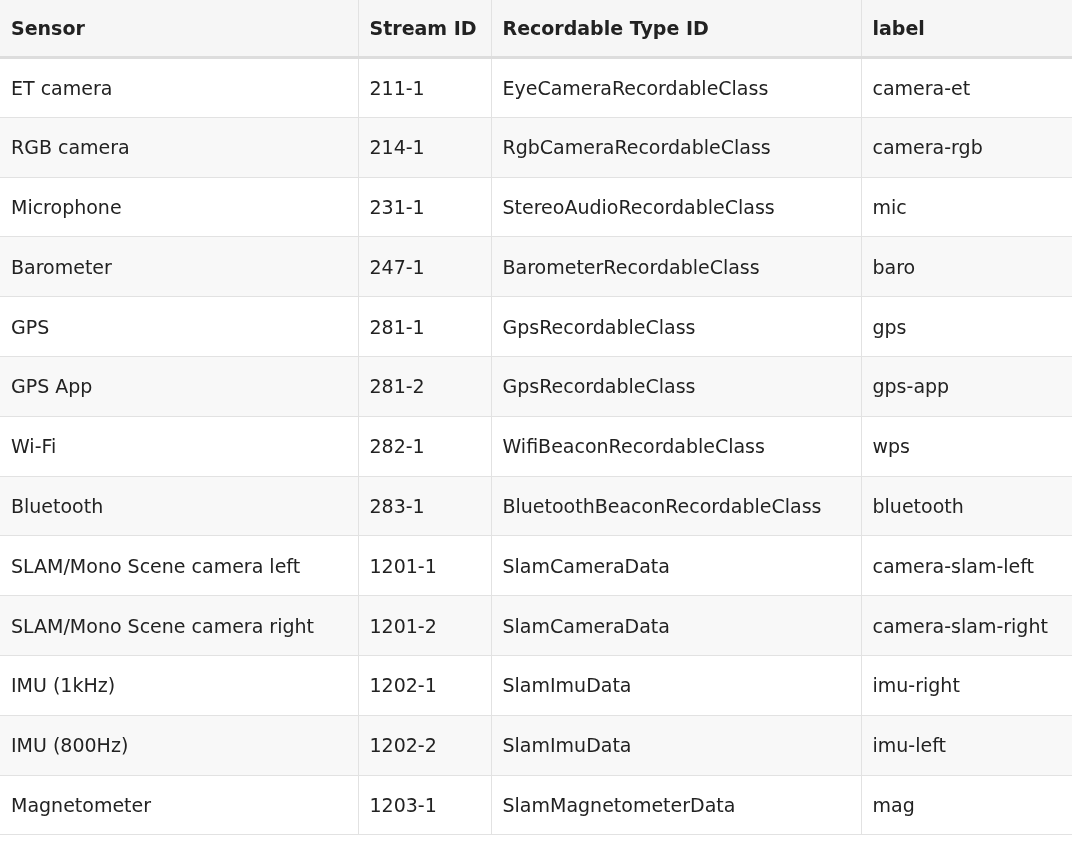  I want to click on table-cell: 283-1, so click(424, 506).